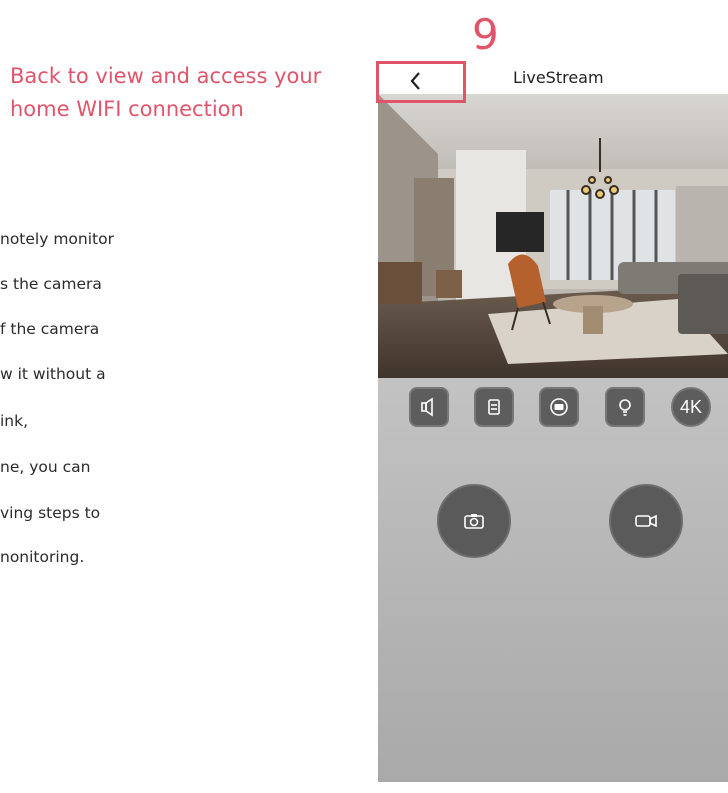 This screenshot has height=793, width=728. I want to click on instruction-line: ving steps to, so click(50, 513).